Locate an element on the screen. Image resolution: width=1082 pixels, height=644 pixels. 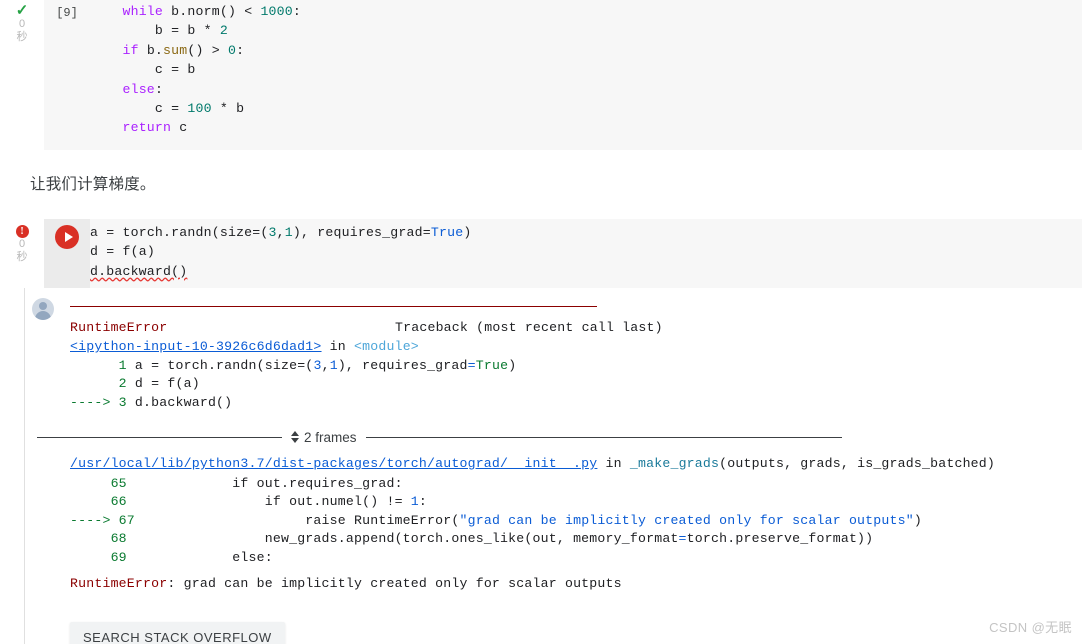
traceback-header-label: Traceback (most recent call last) is located at coordinates (529, 328).